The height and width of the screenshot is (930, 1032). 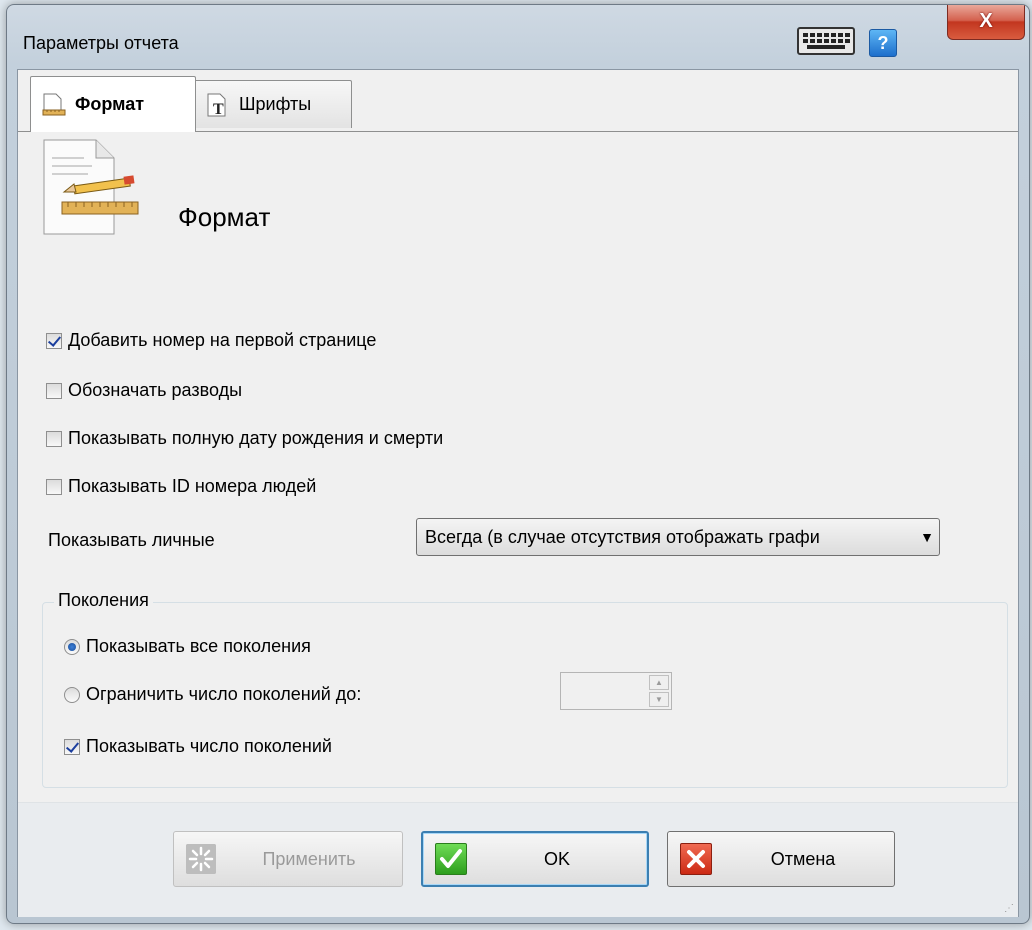 I want to click on resize-grip-icon: ⋰, so click(x=1010, y=909).